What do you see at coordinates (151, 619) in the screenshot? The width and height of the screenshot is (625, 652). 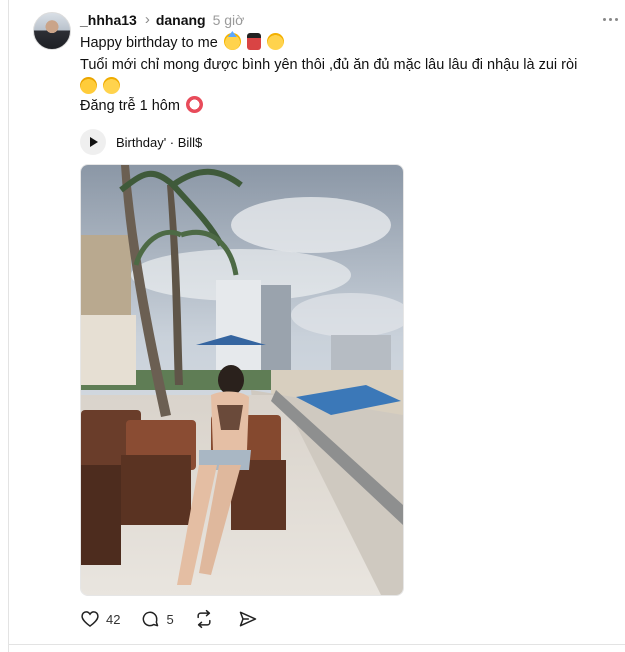 I see `comment-icon` at bounding box center [151, 619].